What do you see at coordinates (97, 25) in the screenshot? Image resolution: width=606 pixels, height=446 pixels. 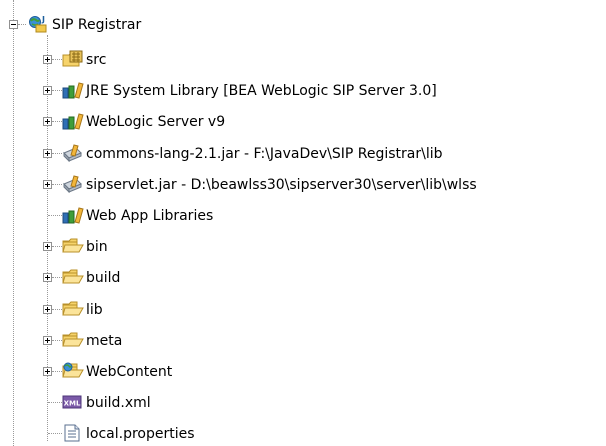 I see `project-name: SIP Registrar` at bounding box center [97, 25].